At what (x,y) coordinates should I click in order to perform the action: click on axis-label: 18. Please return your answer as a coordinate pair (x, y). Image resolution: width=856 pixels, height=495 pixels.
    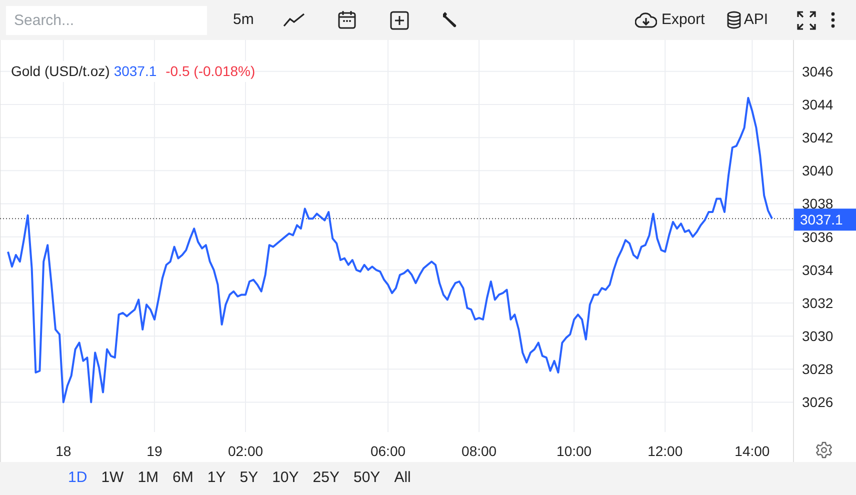
    Looking at the image, I should click on (64, 451).